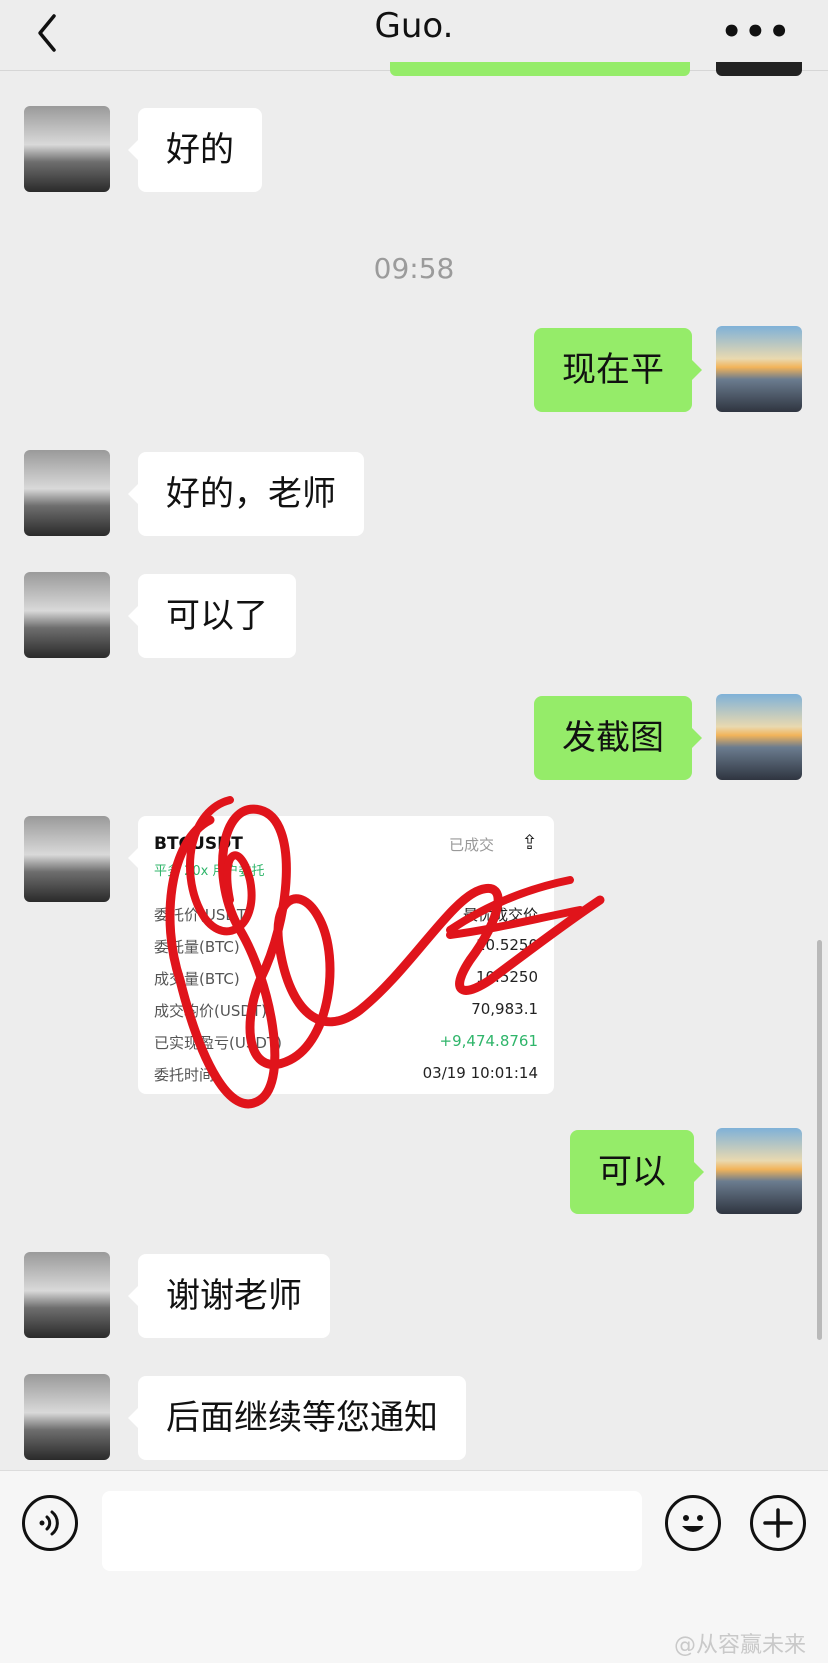 Image resolution: width=828 pixels, height=1663 pixels. Describe the element at coordinates (195, 150) in the screenshot. I see `received-message: 好的` at that location.